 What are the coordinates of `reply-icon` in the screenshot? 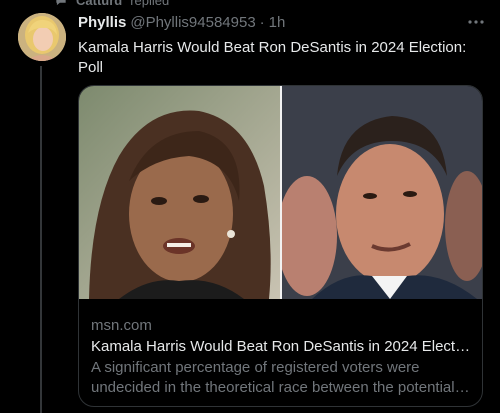 It's located at (61, 2).